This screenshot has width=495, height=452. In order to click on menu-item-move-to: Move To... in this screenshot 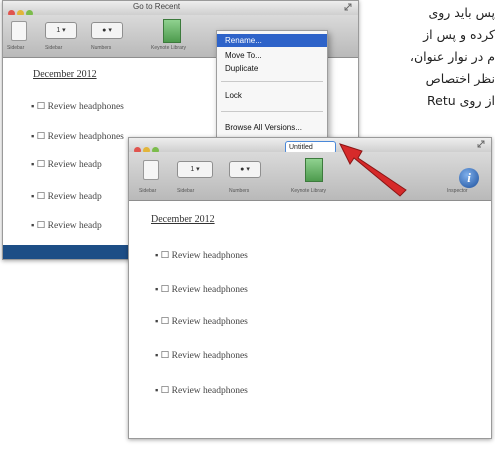, I will do `click(272, 55)`.